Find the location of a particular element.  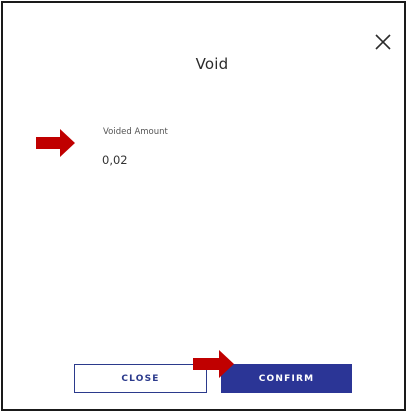

annotation-arrow-amount-icon is located at coordinates (55, 143).